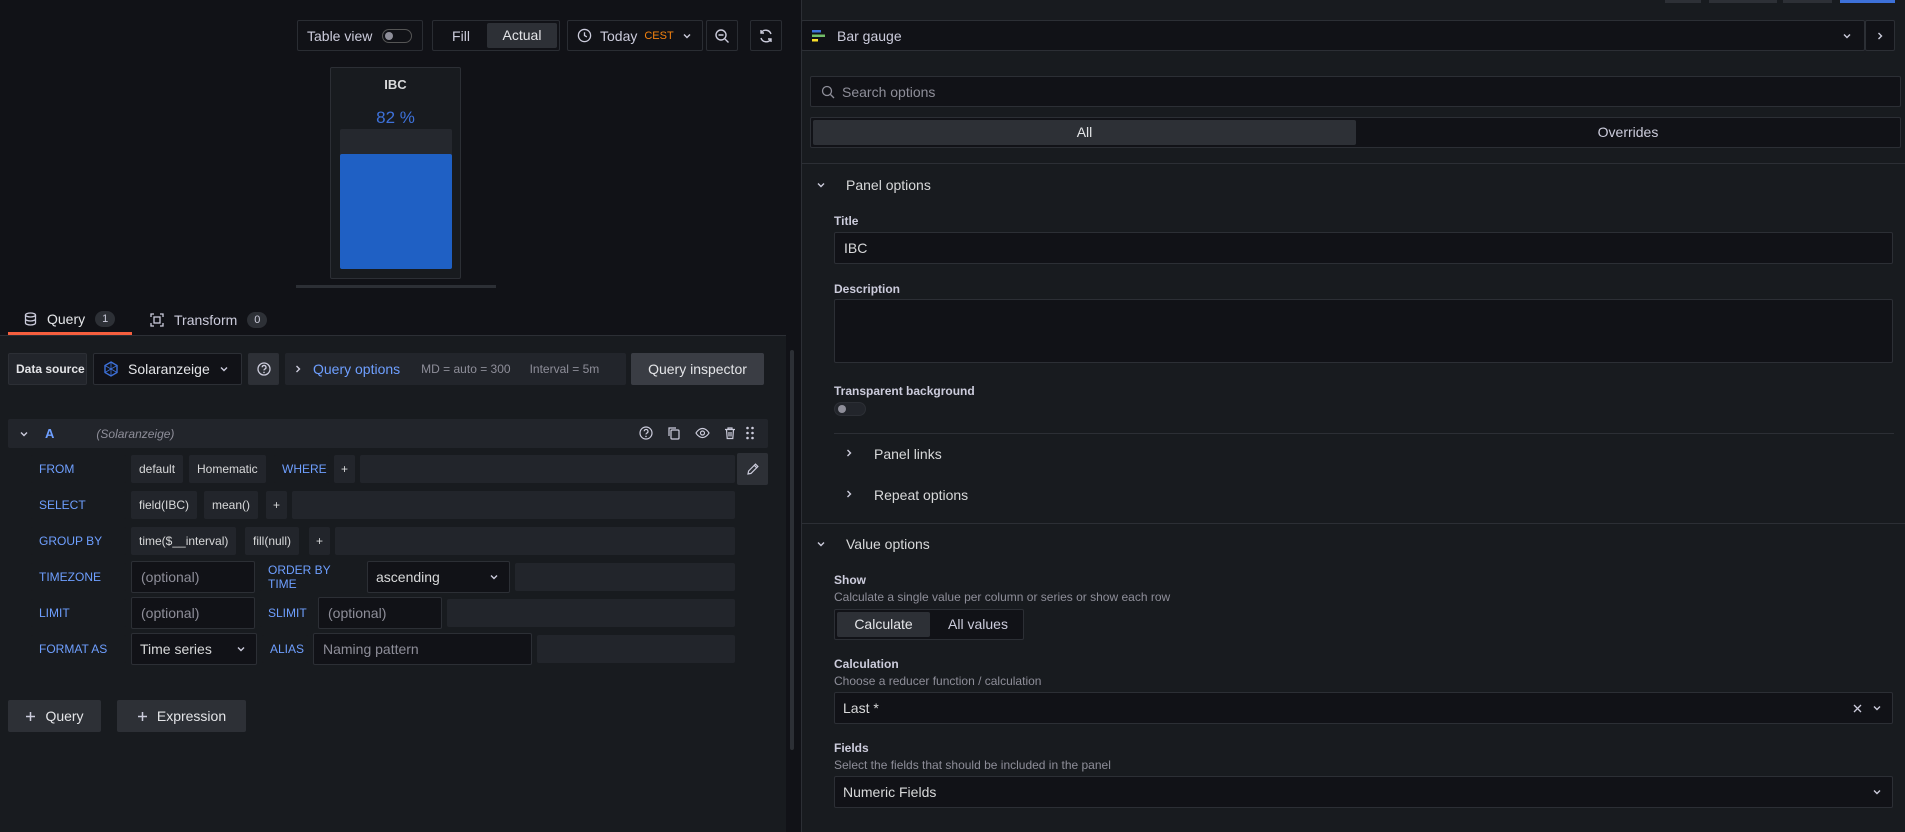  I want to click on refresh-icon, so click(766, 36).